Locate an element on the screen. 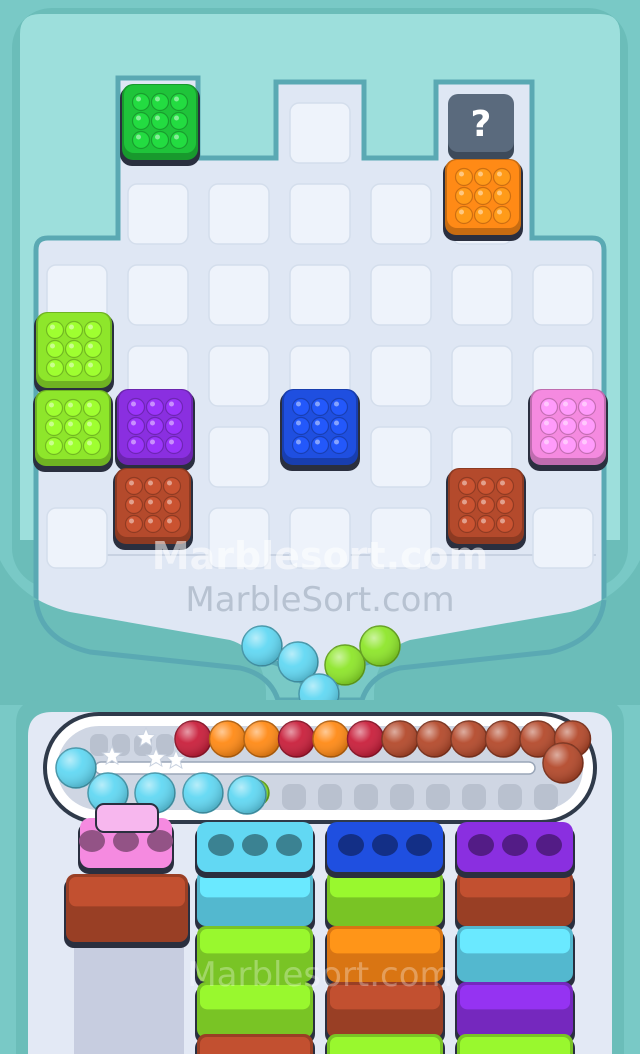 Image resolution: width=640 pixels, height=1054 pixels. block-mystery: ? is located at coordinates (481, 127).